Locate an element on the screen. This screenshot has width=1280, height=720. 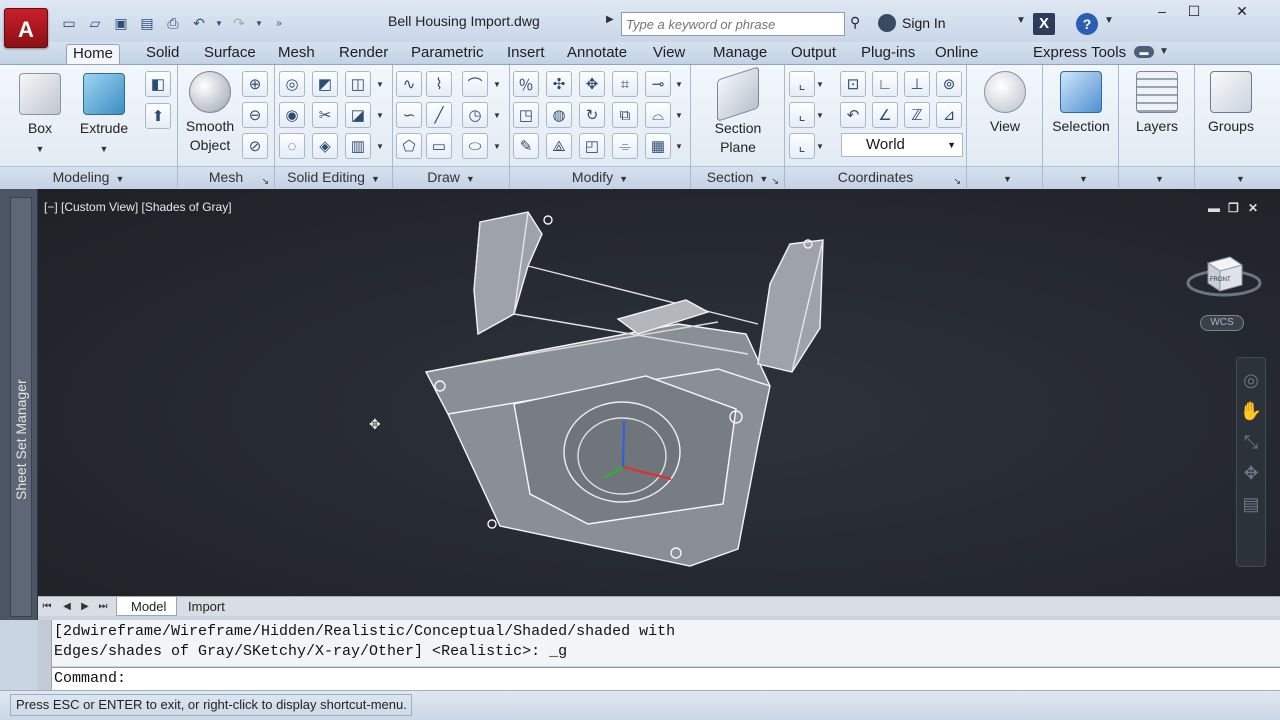
last-layout-icon: ⏭ is located at coordinates (103, 606).